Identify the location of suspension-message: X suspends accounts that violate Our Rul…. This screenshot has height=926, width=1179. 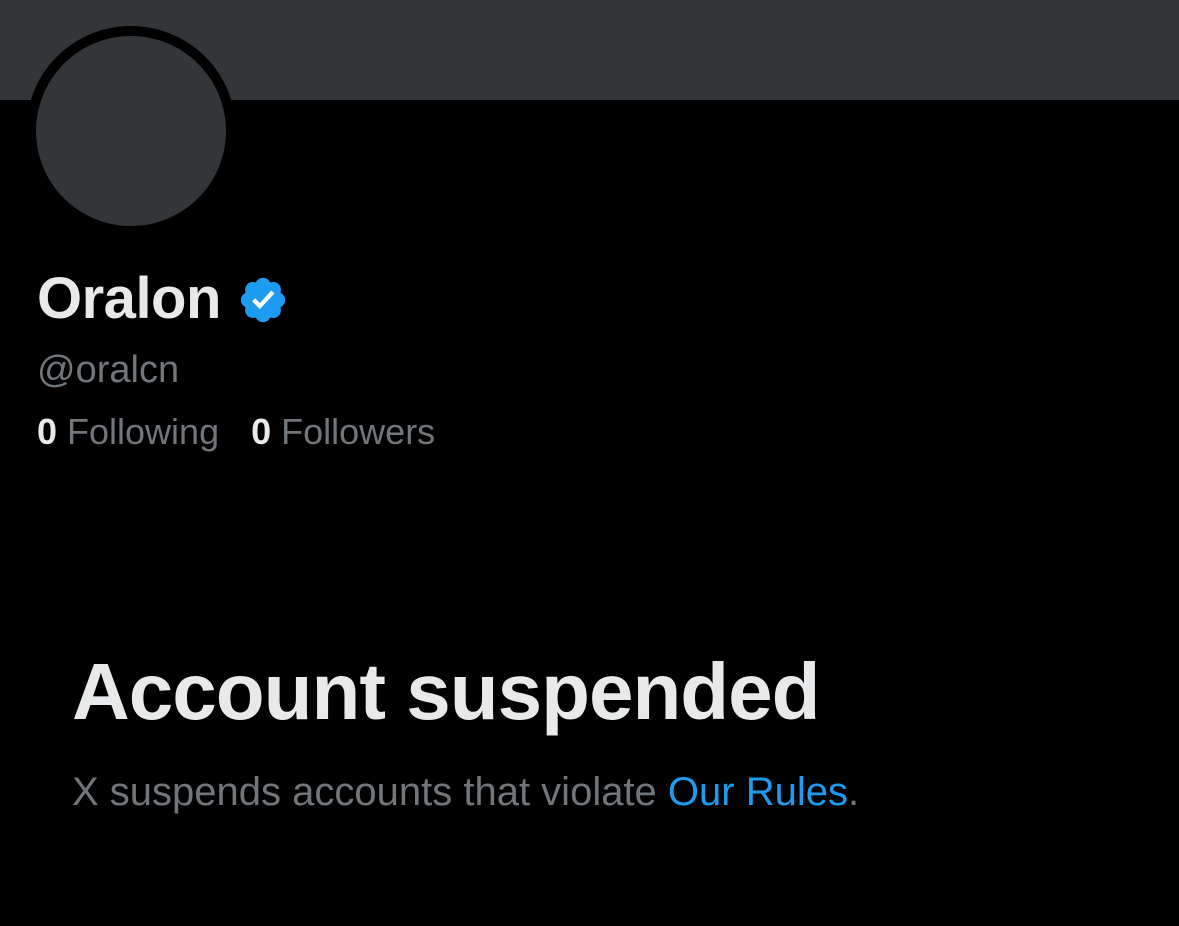
(465, 792).